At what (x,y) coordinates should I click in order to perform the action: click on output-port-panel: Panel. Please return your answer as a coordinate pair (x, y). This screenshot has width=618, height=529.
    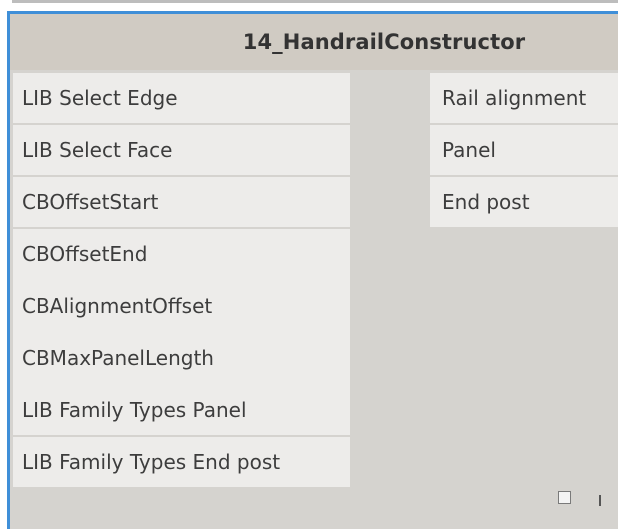
    Looking at the image, I should click on (524, 150).